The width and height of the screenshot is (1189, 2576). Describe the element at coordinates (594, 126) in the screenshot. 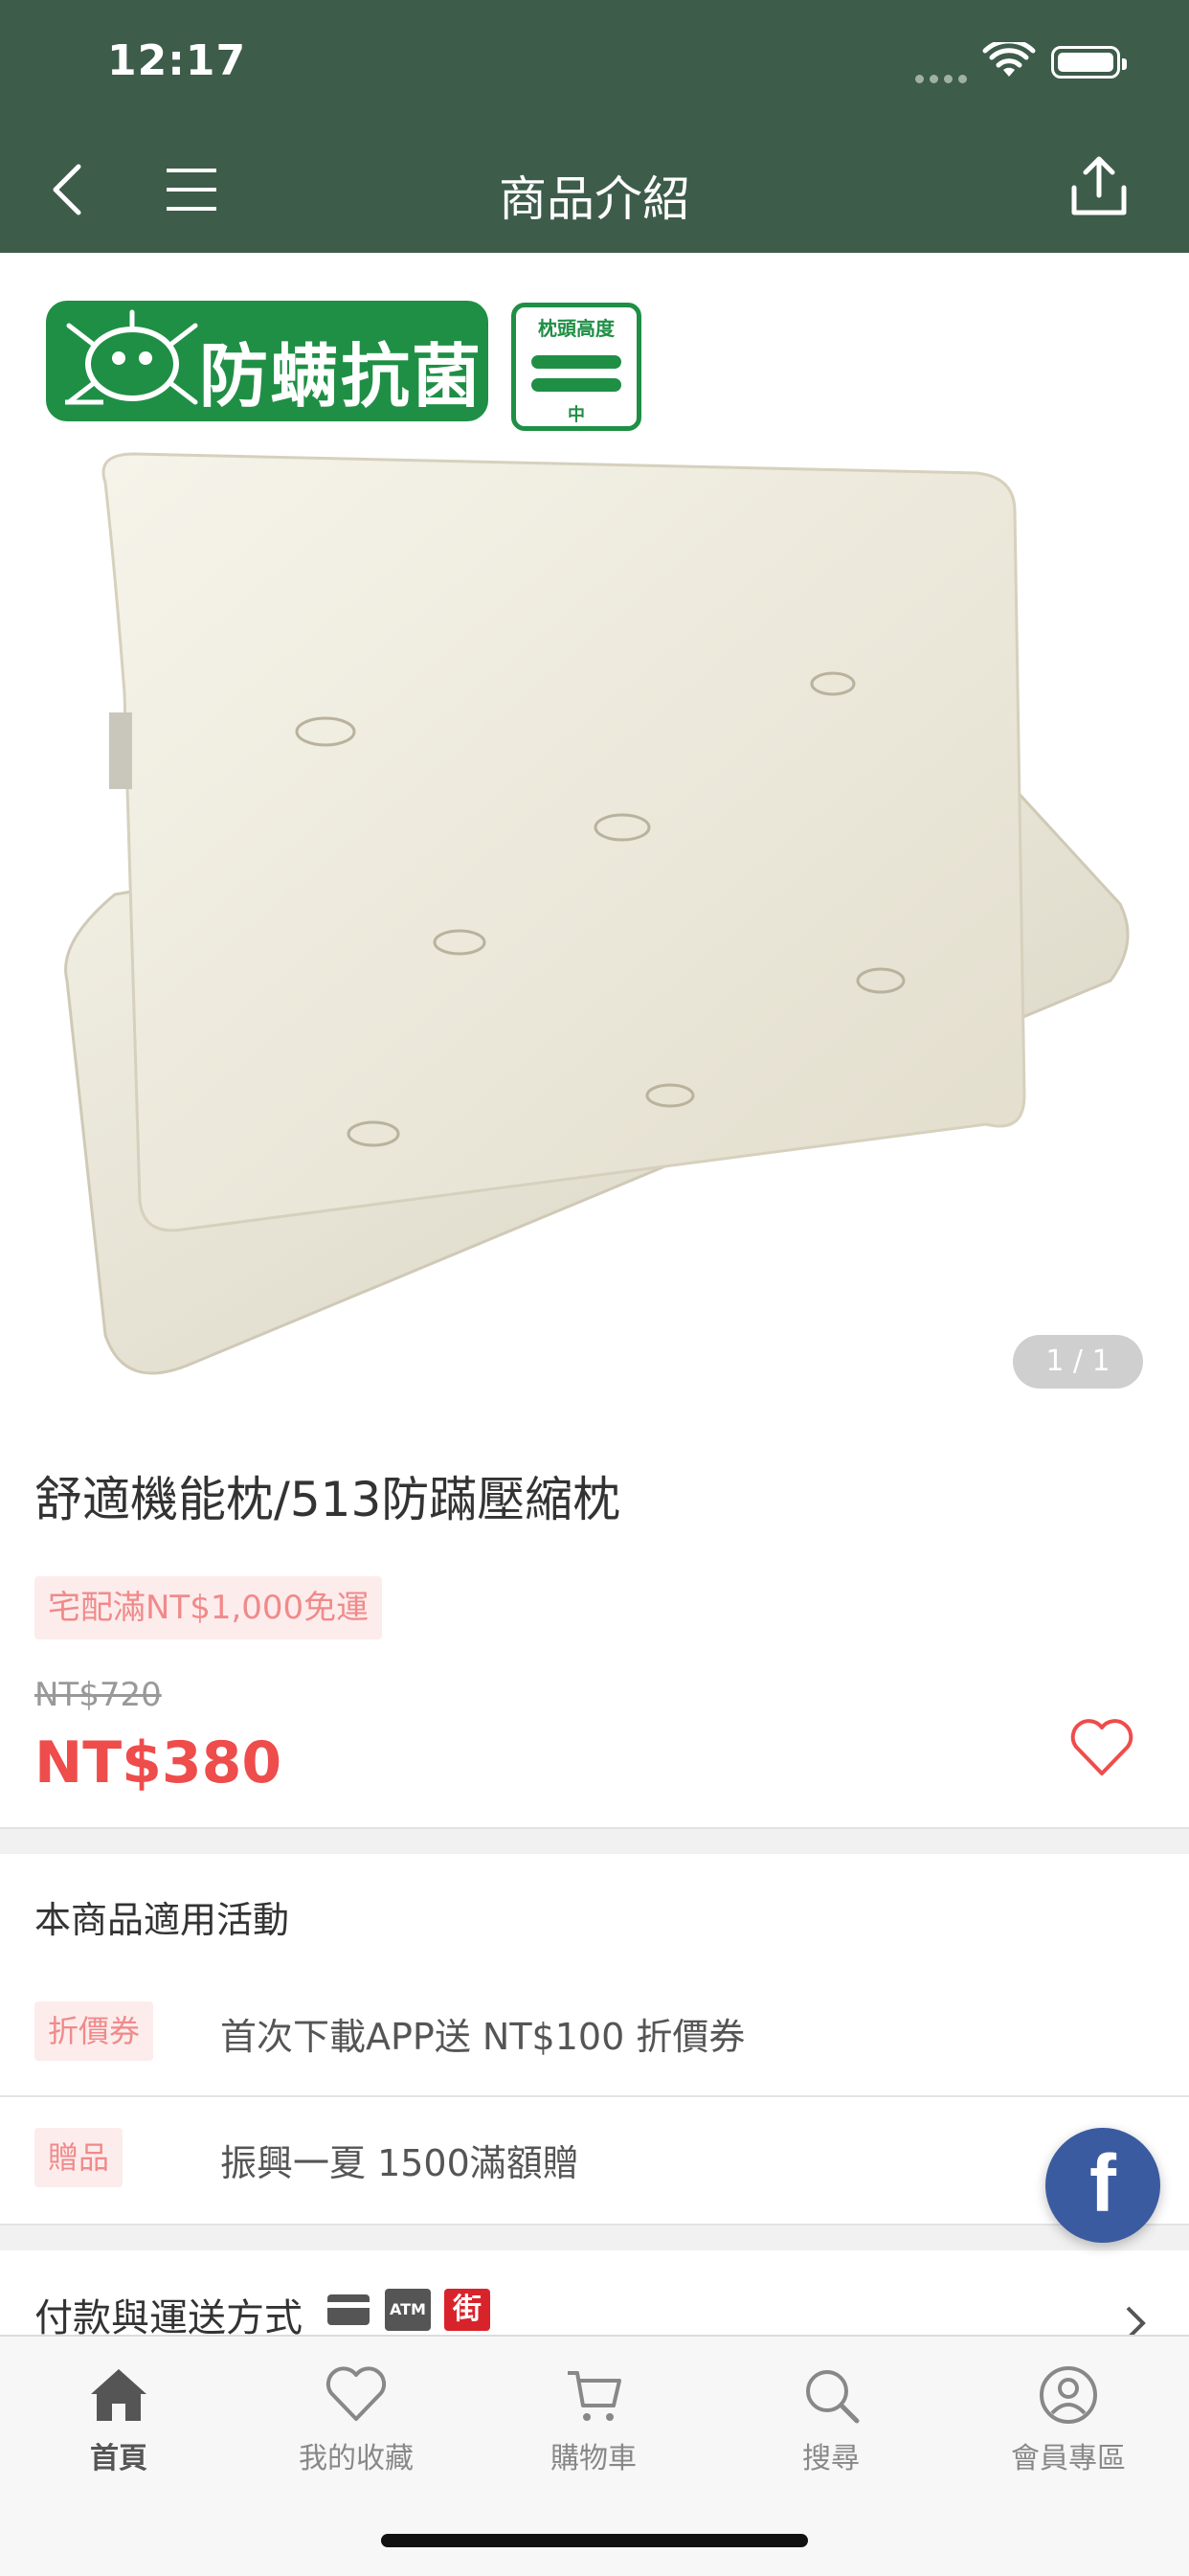

I see `top-bar: 12:17 商品介紹` at that location.